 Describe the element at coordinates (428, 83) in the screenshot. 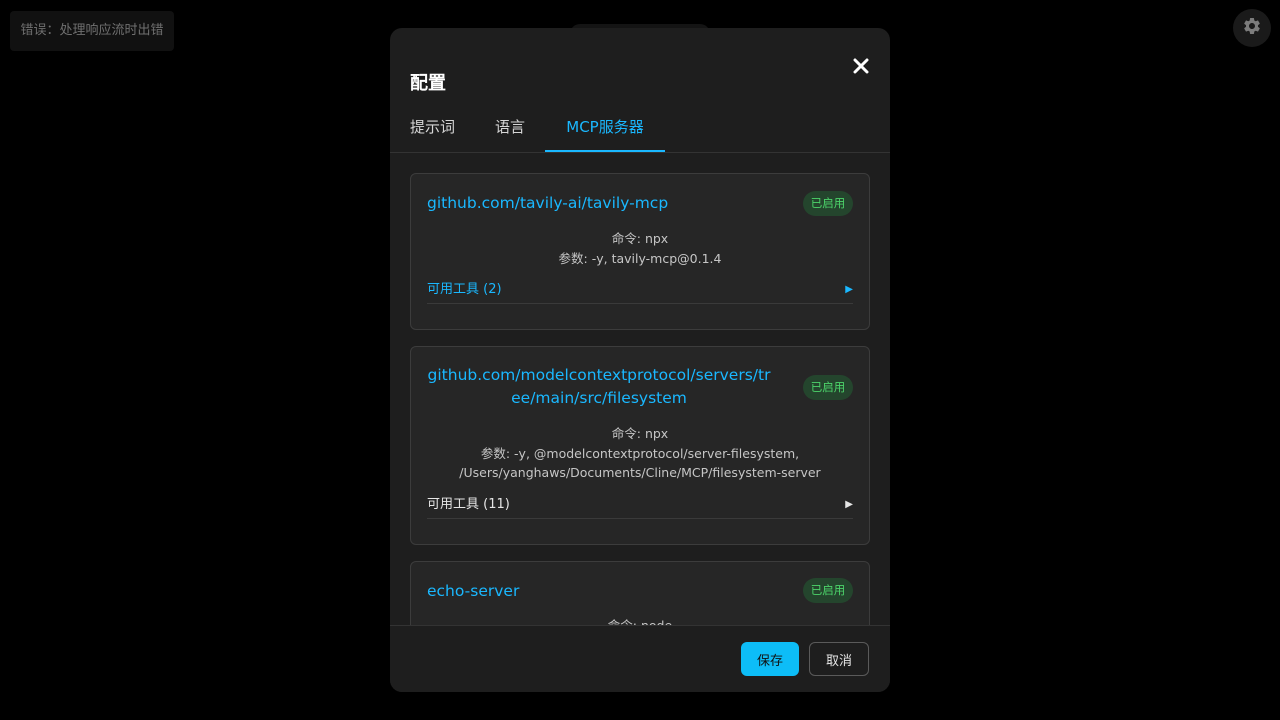

I see `dialog-title: 配置` at that location.